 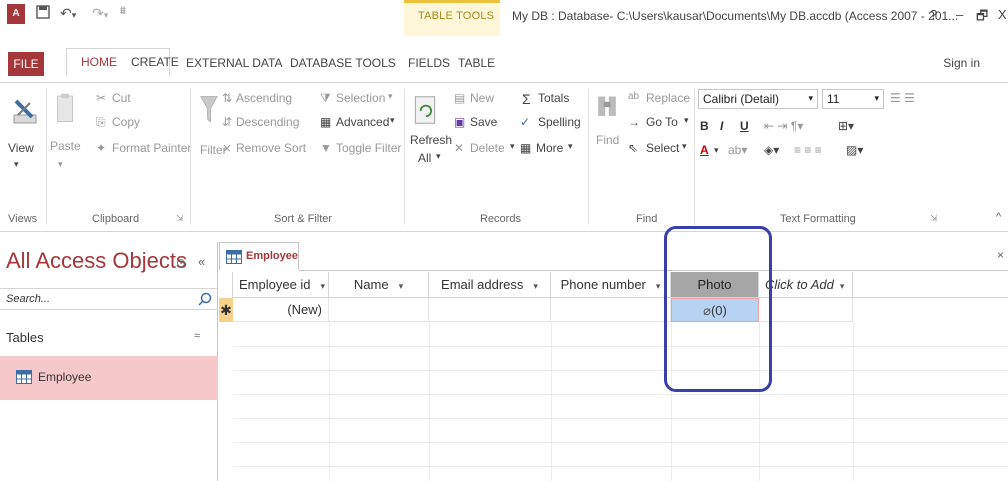 What do you see at coordinates (758, 99) in the screenshot?
I see `font-name-select: Calibri (Detail) ▾` at bounding box center [758, 99].